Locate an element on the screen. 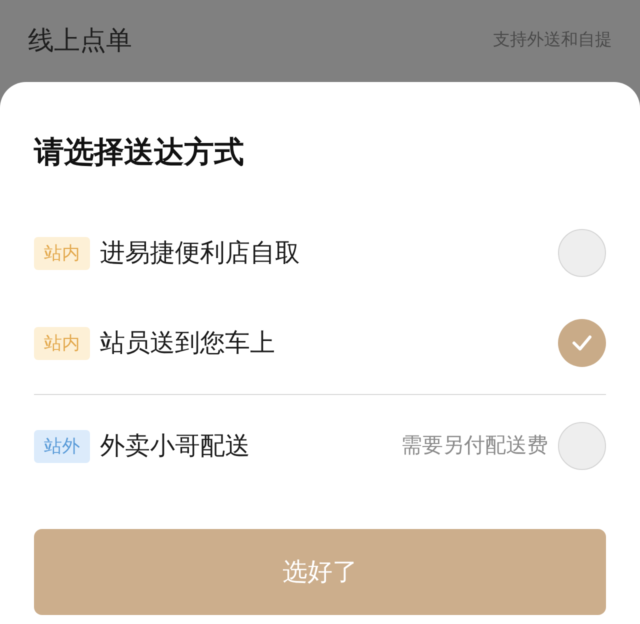  delivery-option: 站内 站员送到您车上 is located at coordinates (320, 343).